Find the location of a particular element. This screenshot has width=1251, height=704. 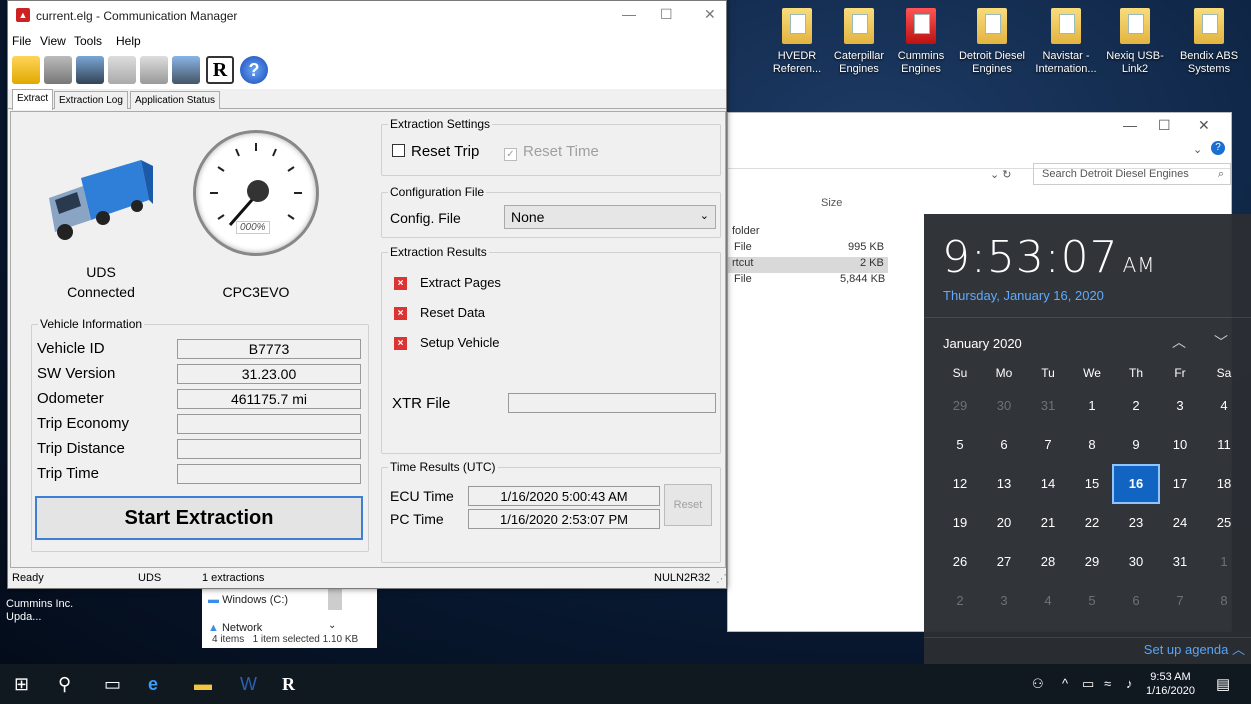

search-input: Search Detroit Diesel Engines ⌕ is located at coordinates (1132, 174).